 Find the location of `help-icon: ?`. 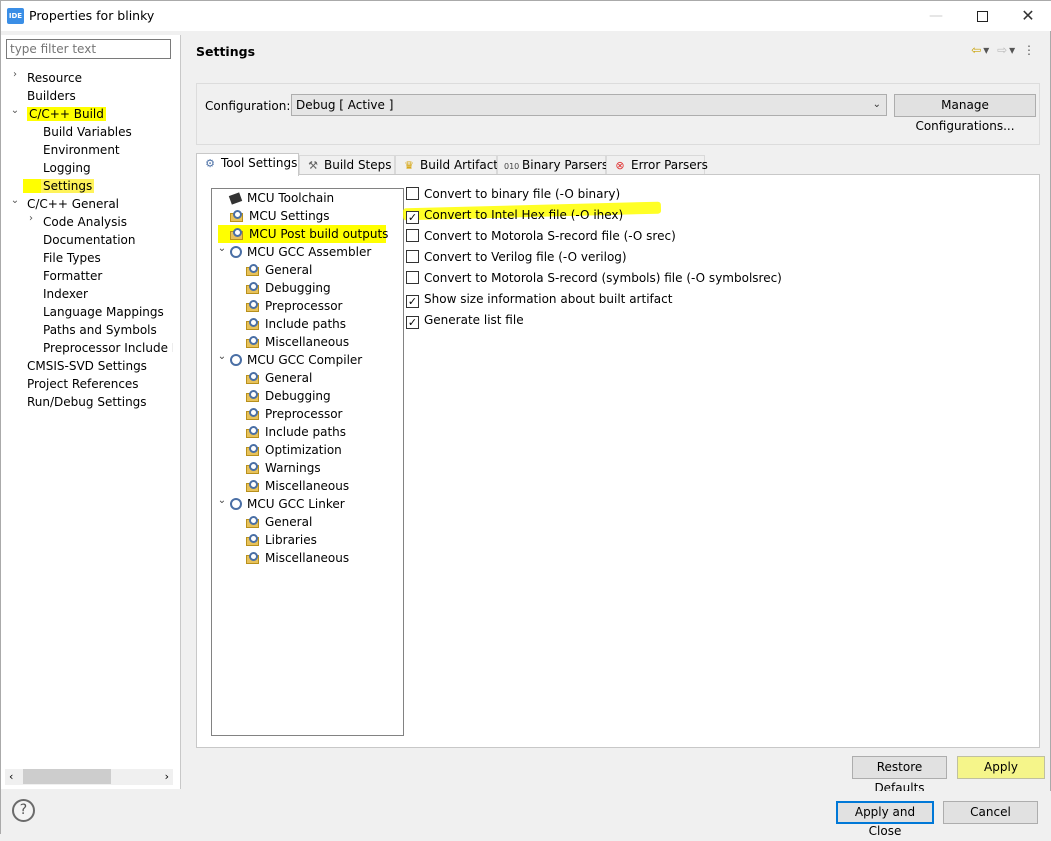

help-icon: ? is located at coordinates (23, 810).